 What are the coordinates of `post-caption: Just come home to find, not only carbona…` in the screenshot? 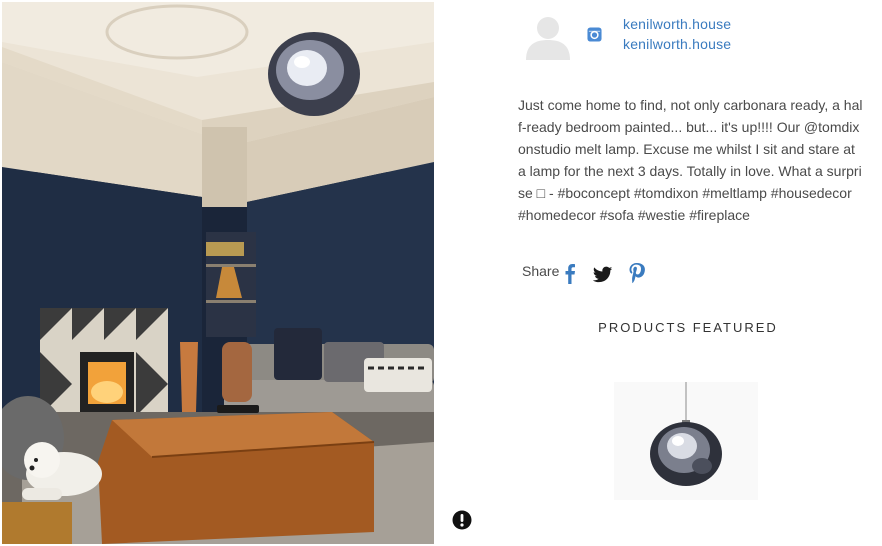 It's located at (690, 160).